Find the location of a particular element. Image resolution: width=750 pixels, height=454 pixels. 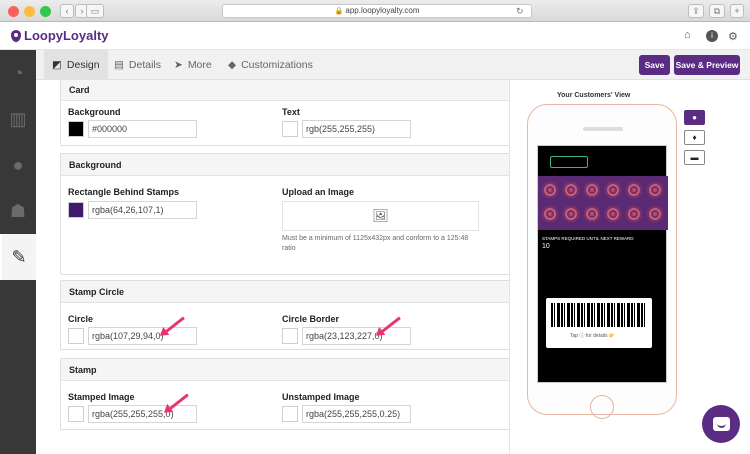

tab-details-label: Details is located at coordinates (145, 65).